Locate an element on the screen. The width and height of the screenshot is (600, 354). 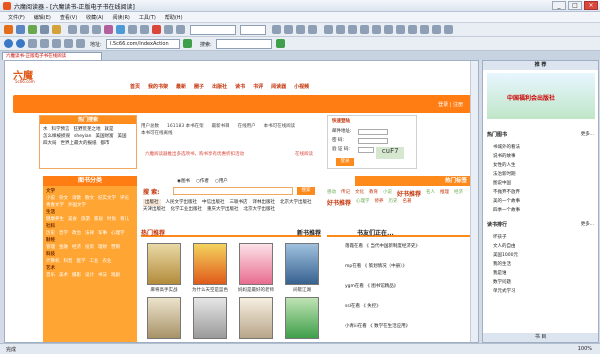
tab-active: 六魔读书-正版电子书在线阅读 is located at coordinates (52, 56).